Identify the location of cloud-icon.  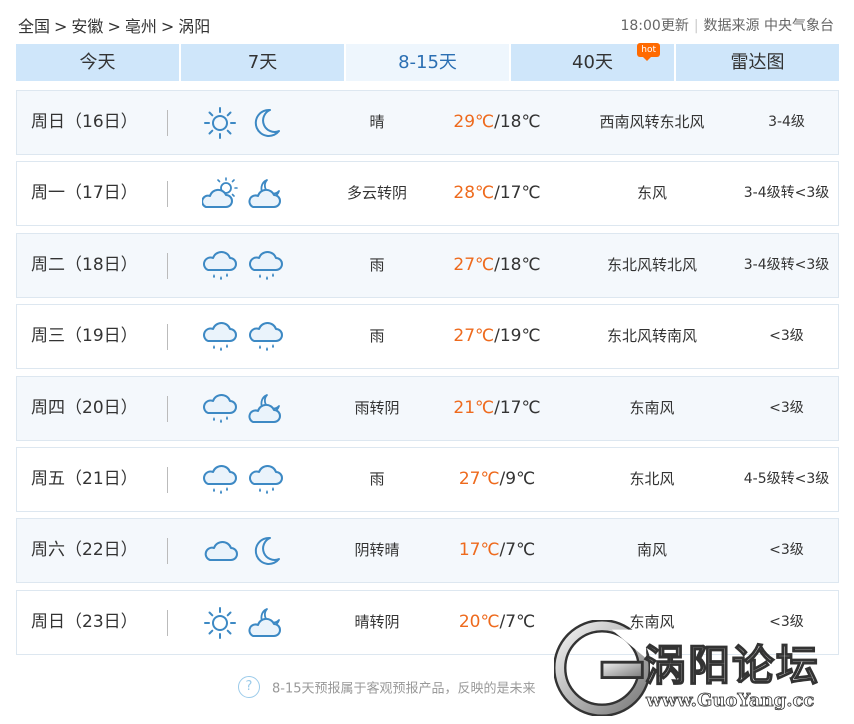
(221, 551).